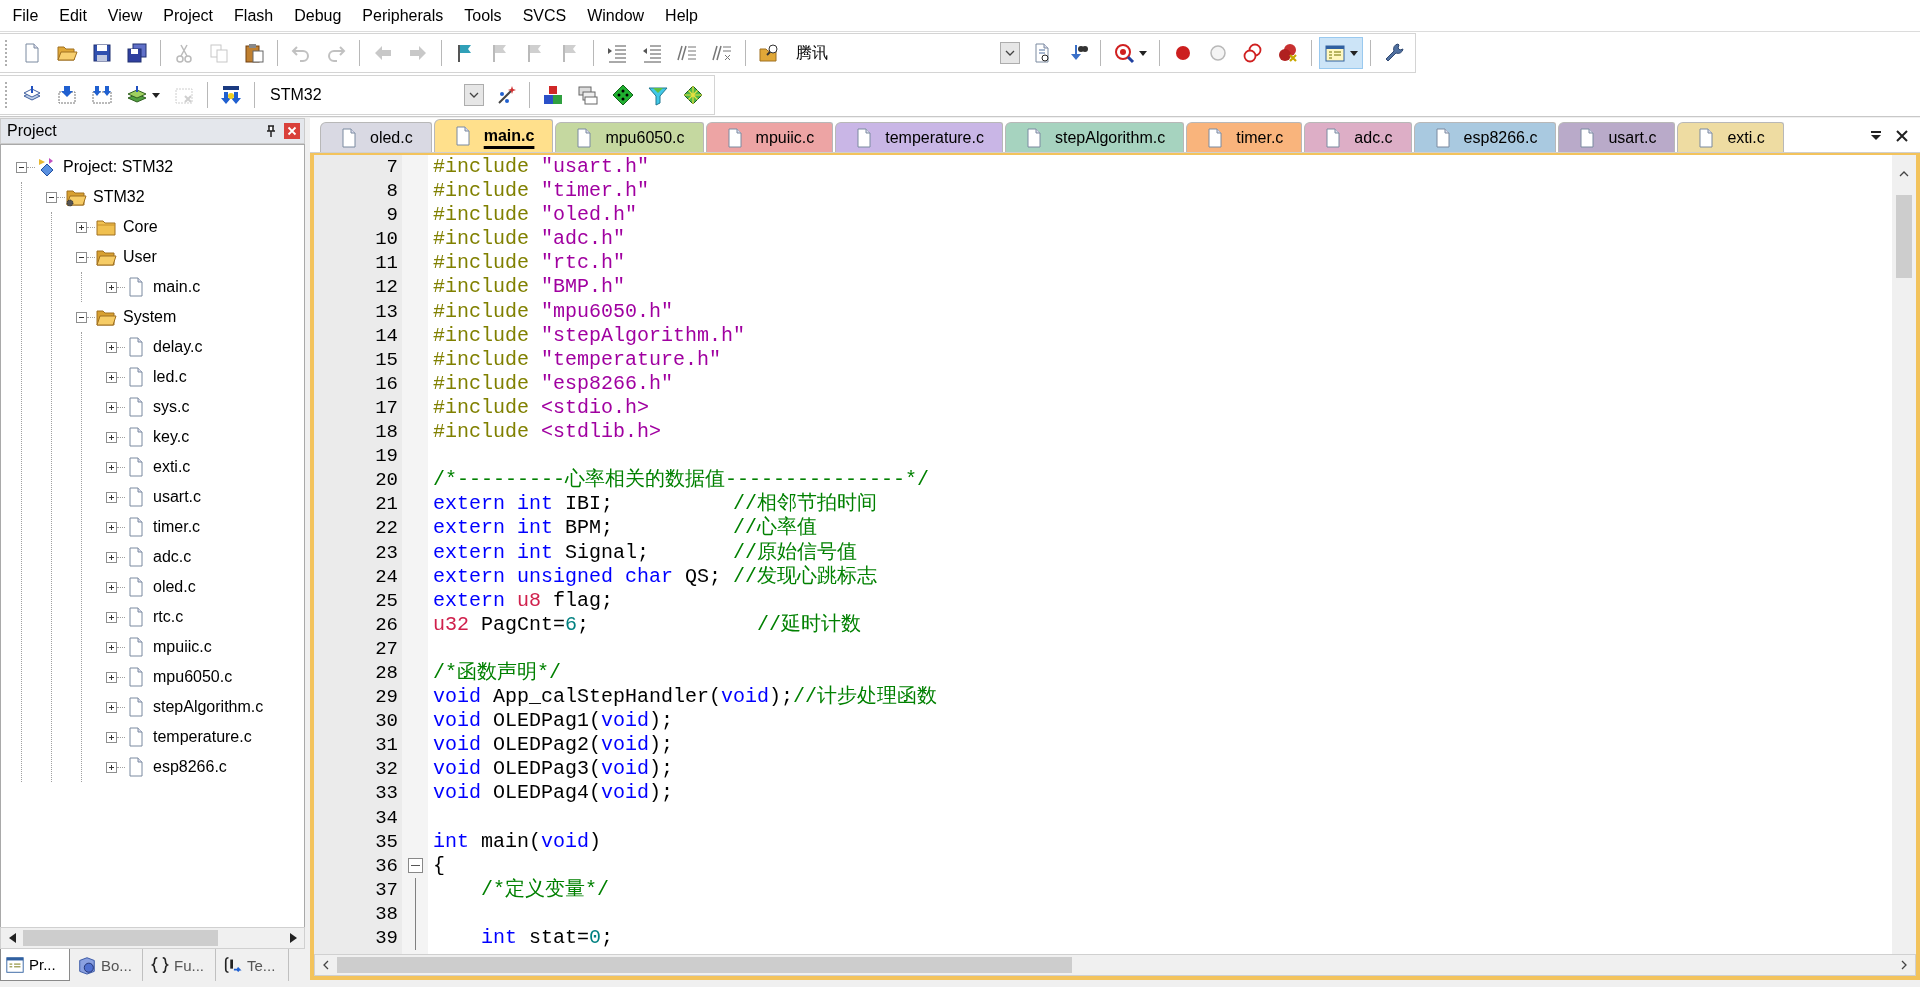  I want to click on floppy-disks-icon, so click(136, 53).